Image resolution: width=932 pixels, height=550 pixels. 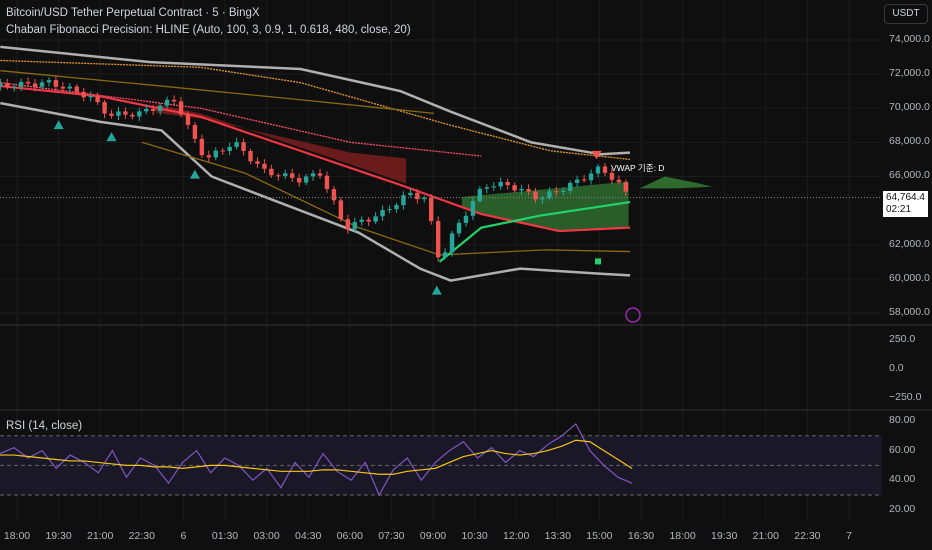 I want to click on forecast-cloud, so click(x=675, y=182).